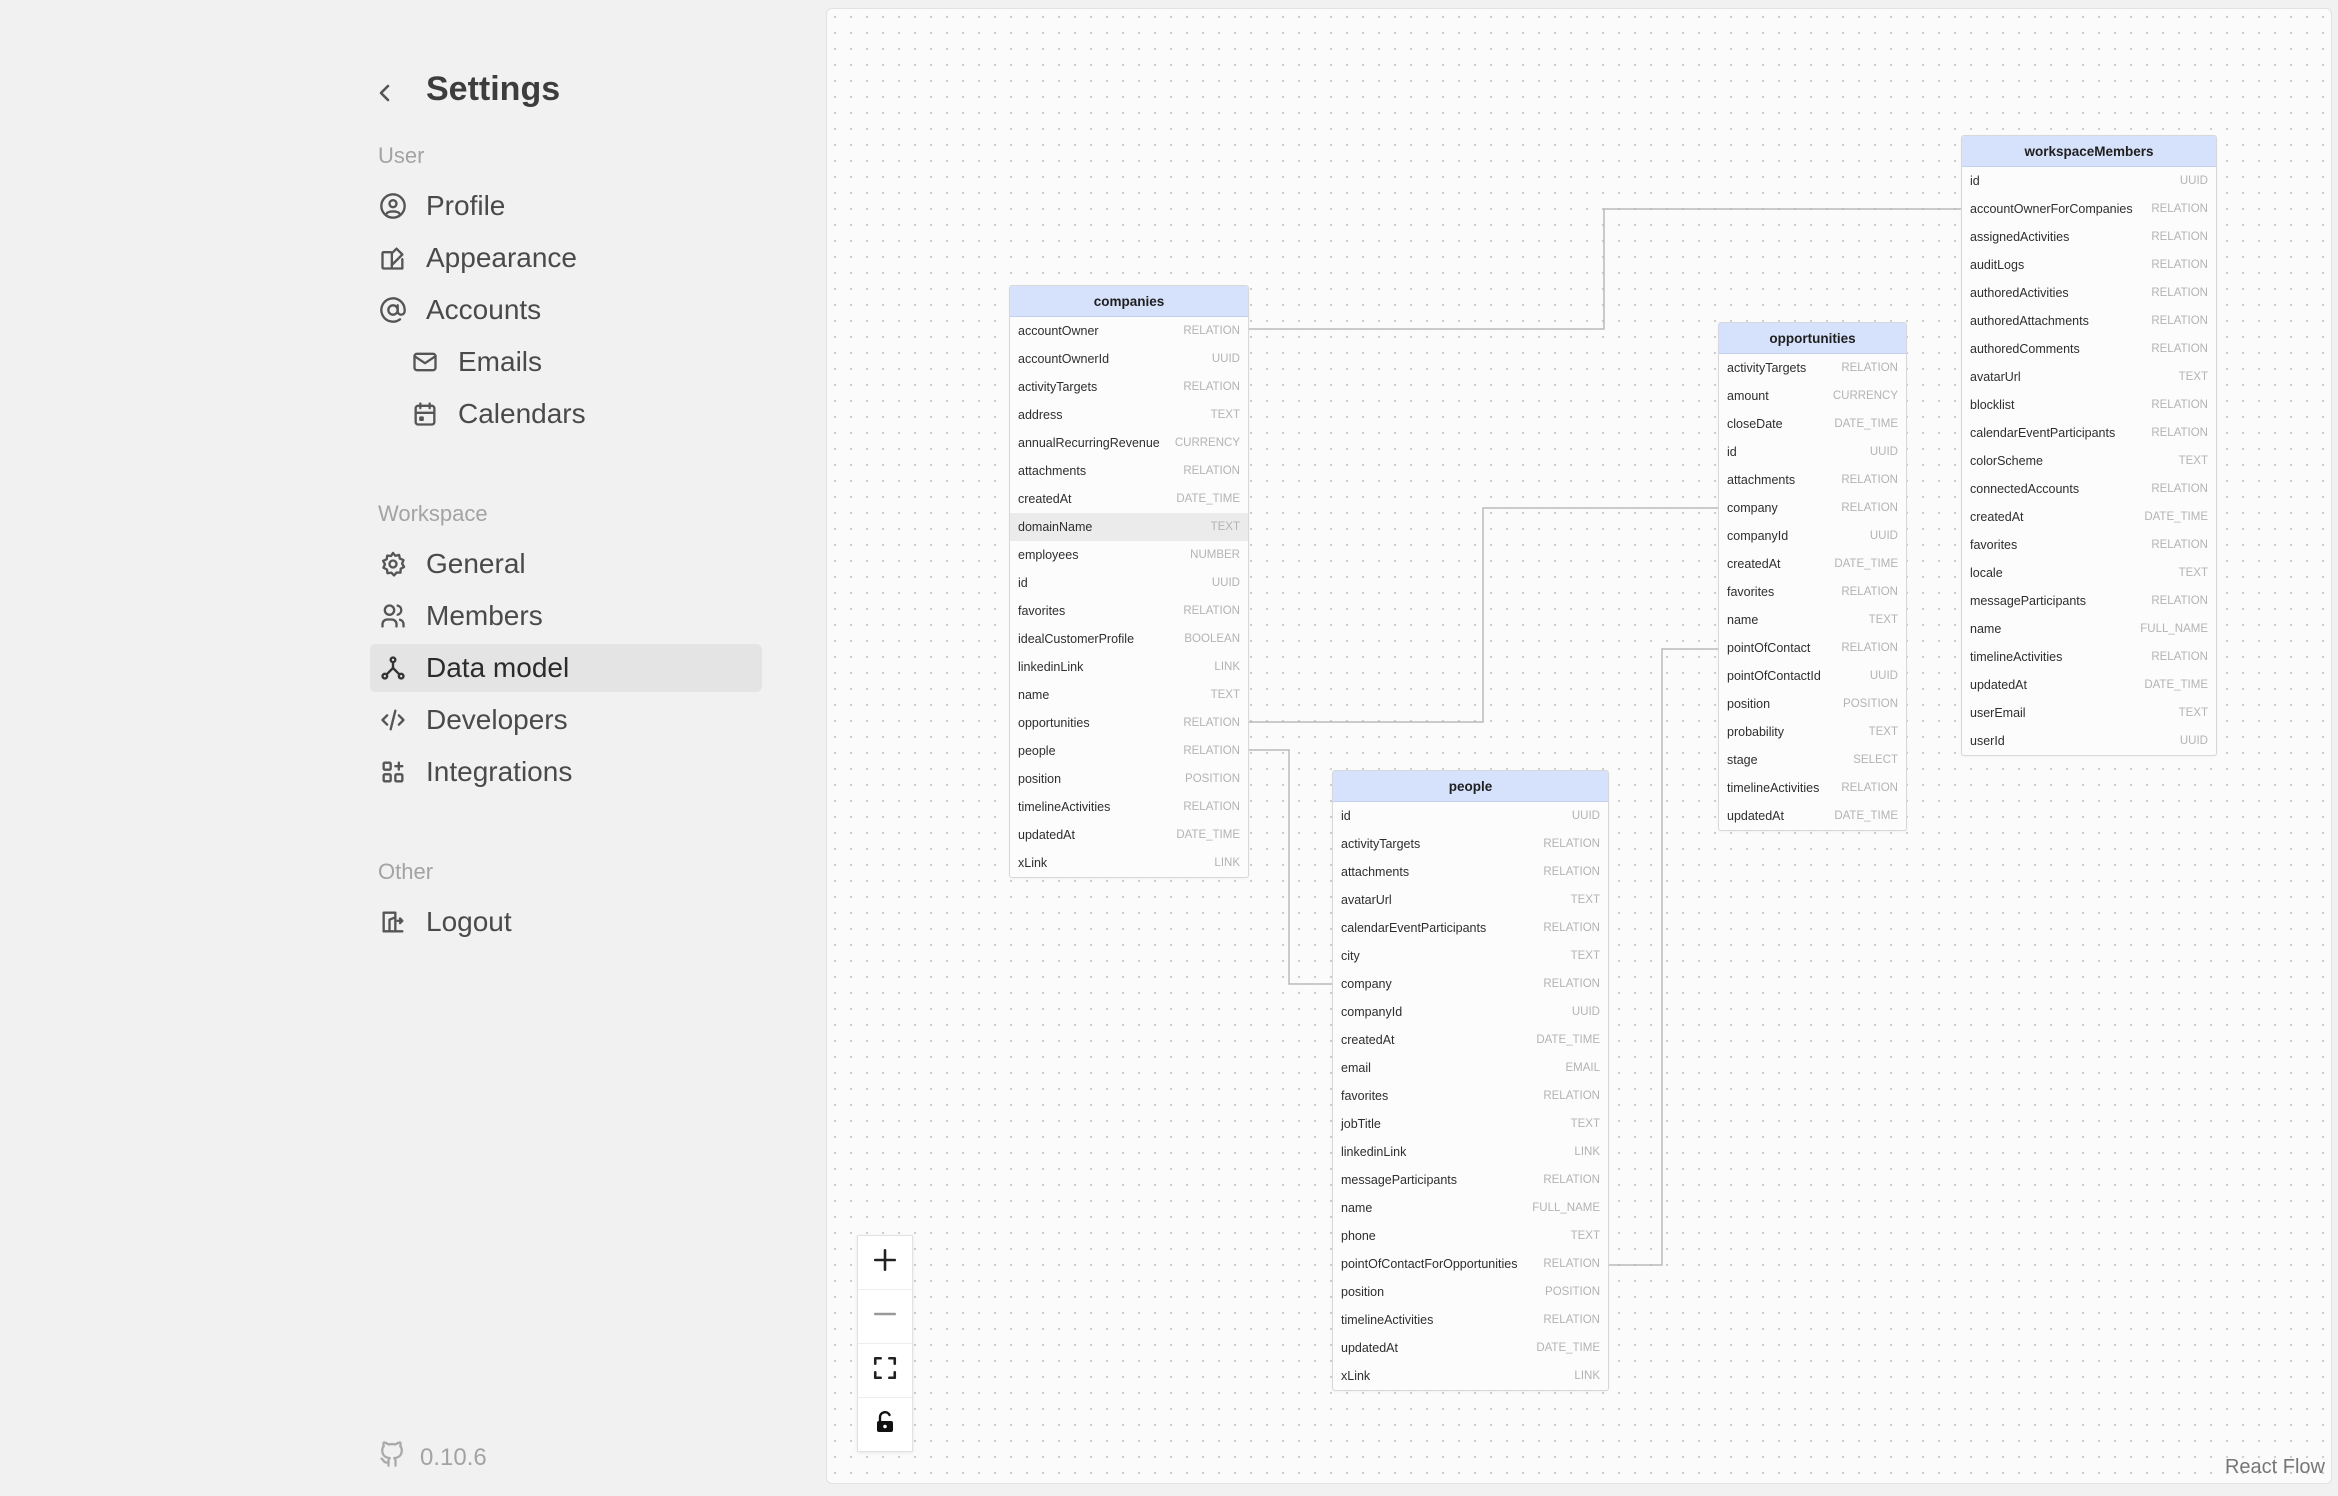  What do you see at coordinates (2089, 293) in the screenshot?
I see `field-row-authoredActivities: authoredActivities RELATION` at bounding box center [2089, 293].